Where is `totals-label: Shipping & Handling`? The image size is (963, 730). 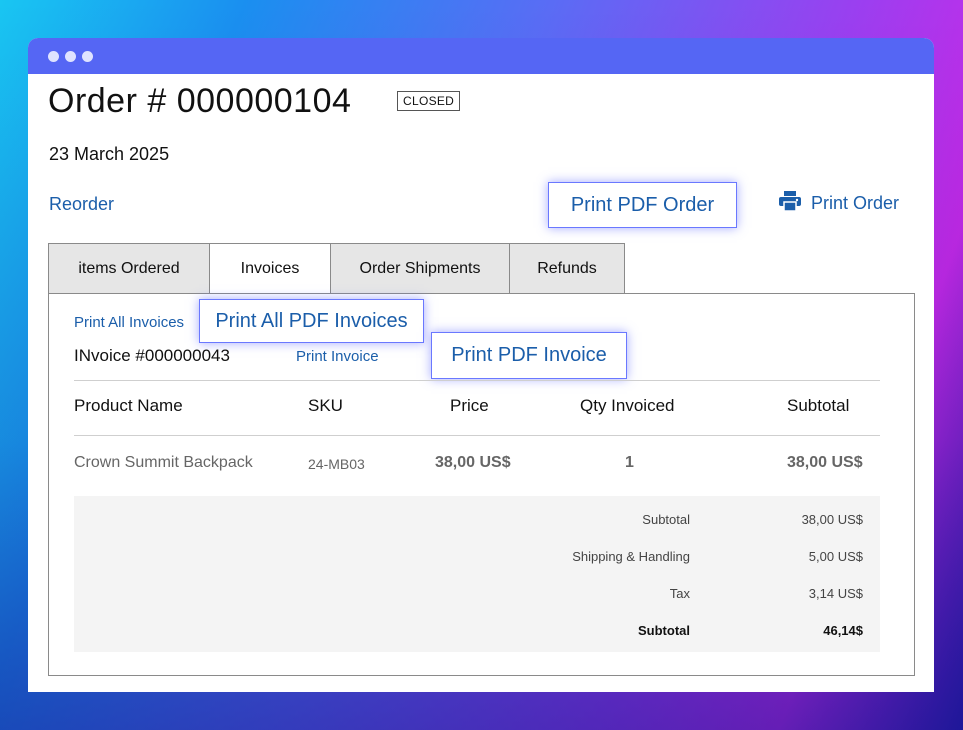 totals-label: Shipping & Handling is located at coordinates (631, 556).